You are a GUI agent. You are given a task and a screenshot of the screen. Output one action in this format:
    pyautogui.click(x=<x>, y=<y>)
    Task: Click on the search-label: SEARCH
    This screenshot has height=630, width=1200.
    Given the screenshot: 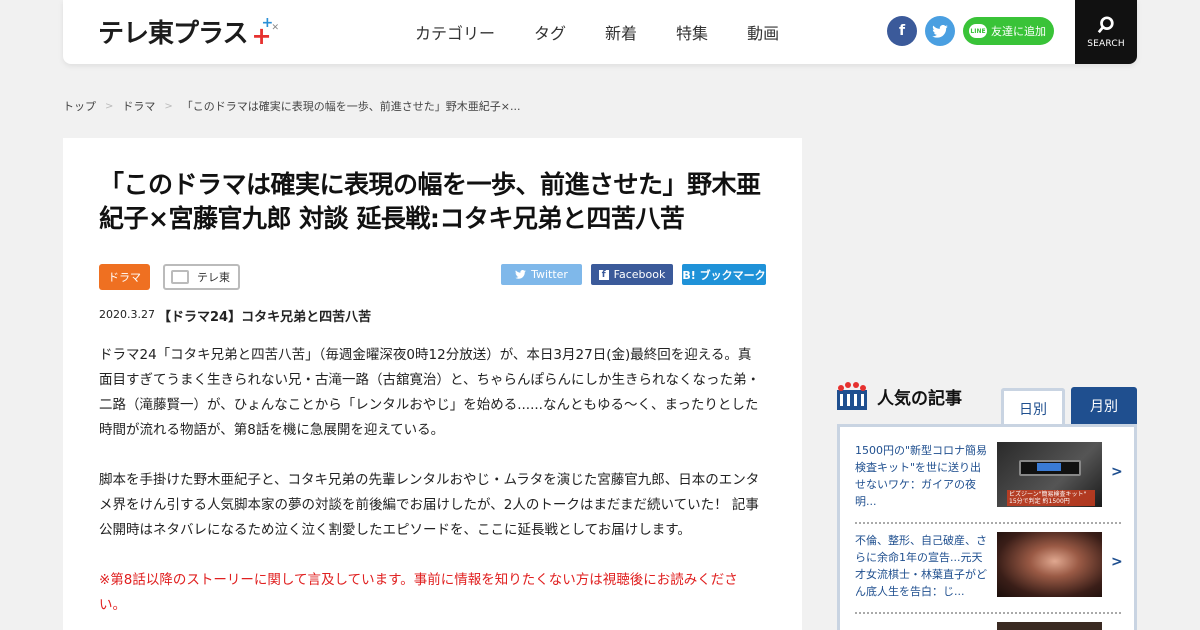 What is the action you would take?
    pyautogui.click(x=1106, y=43)
    